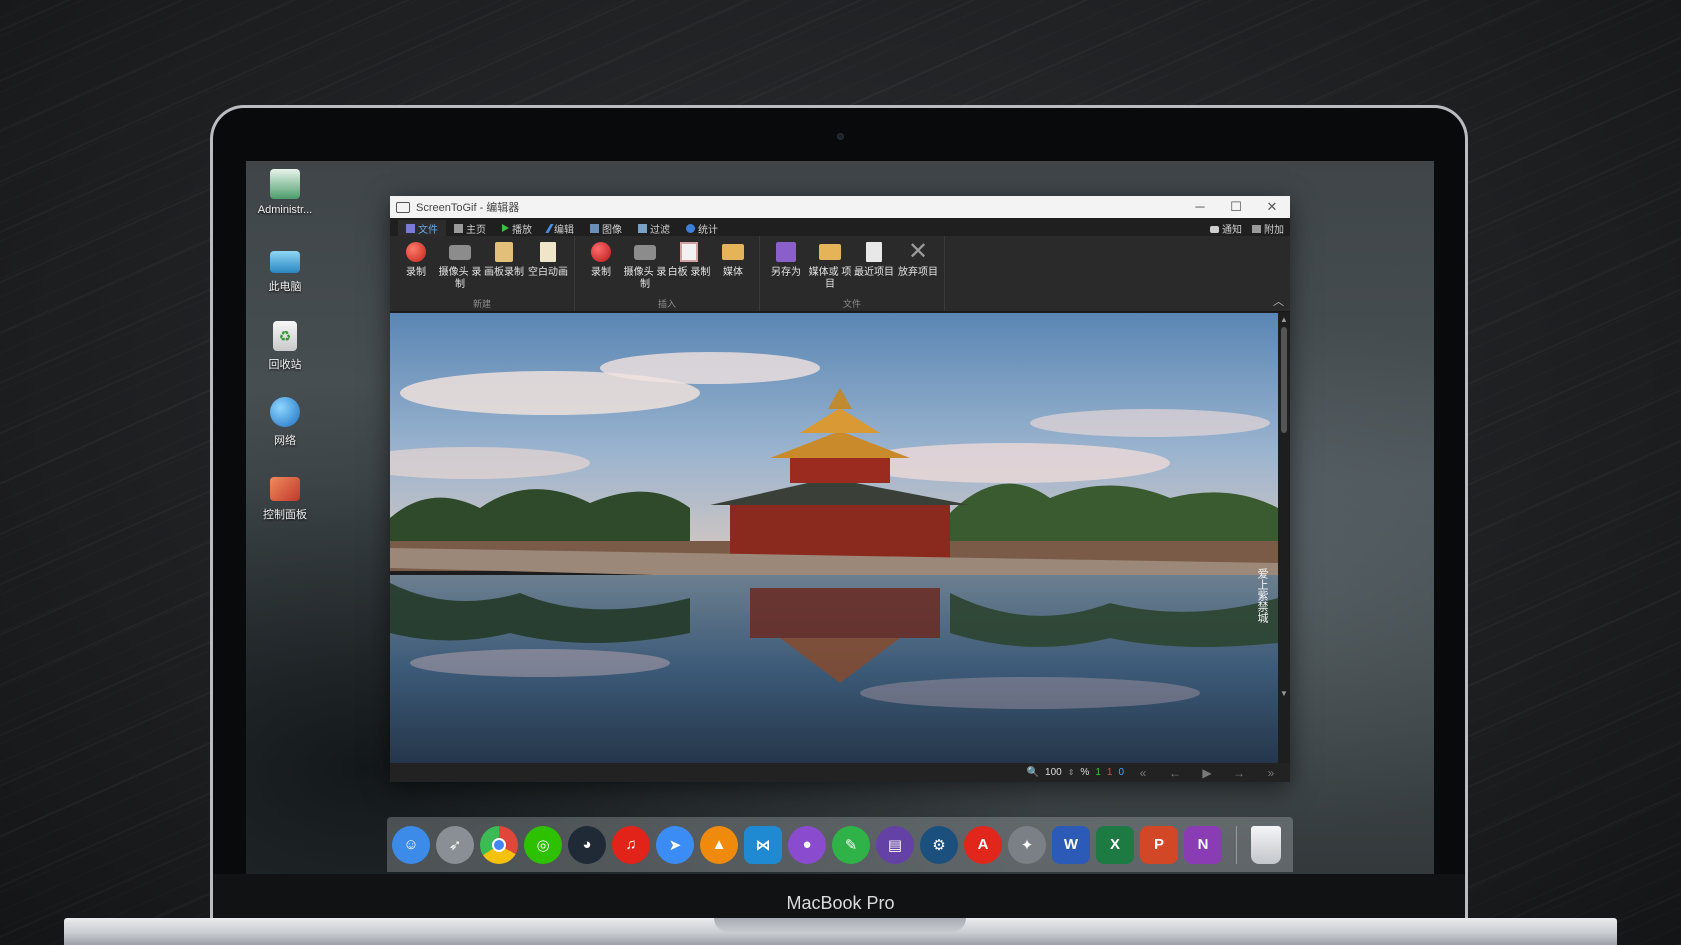 The width and height of the screenshot is (1681, 945). I want to click on tab-label: 播放, so click(522, 230).